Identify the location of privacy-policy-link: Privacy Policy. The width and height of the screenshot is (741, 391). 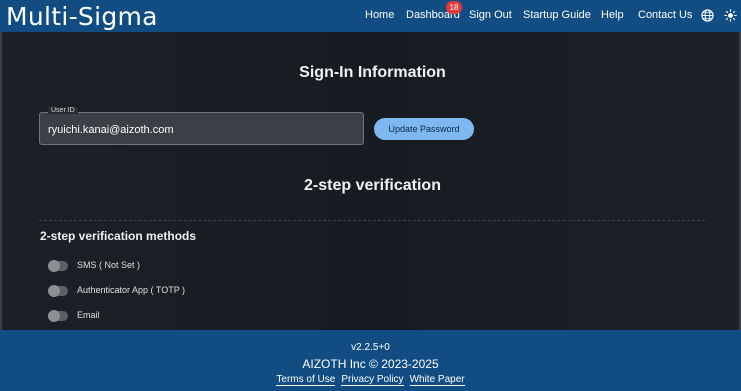
(372, 380).